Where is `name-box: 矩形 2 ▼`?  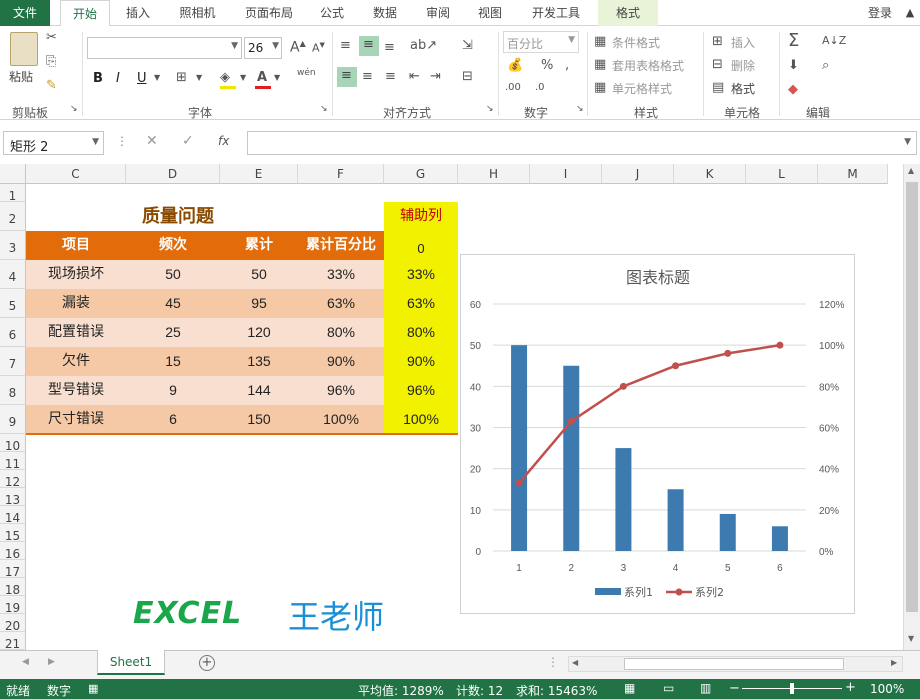 name-box: 矩形 2 ▼ is located at coordinates (53, 143).